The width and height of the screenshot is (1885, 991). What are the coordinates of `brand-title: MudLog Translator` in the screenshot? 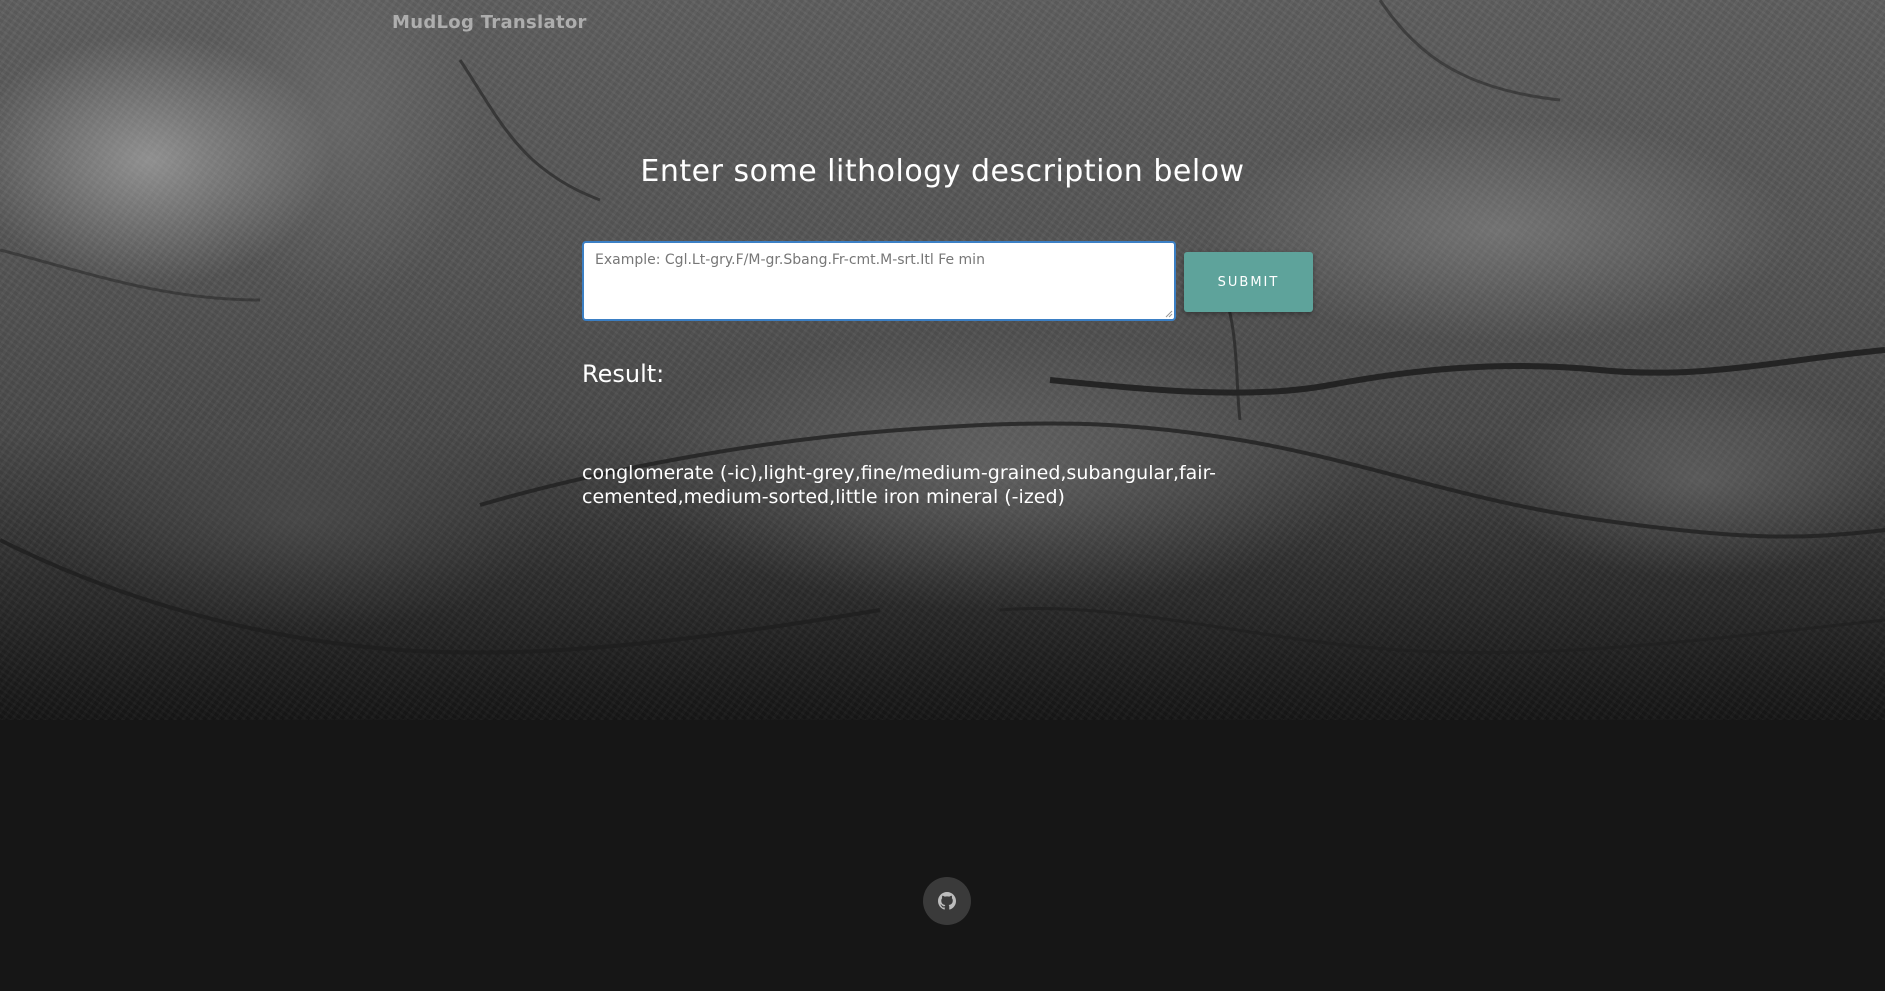 It's located at (489, 22).